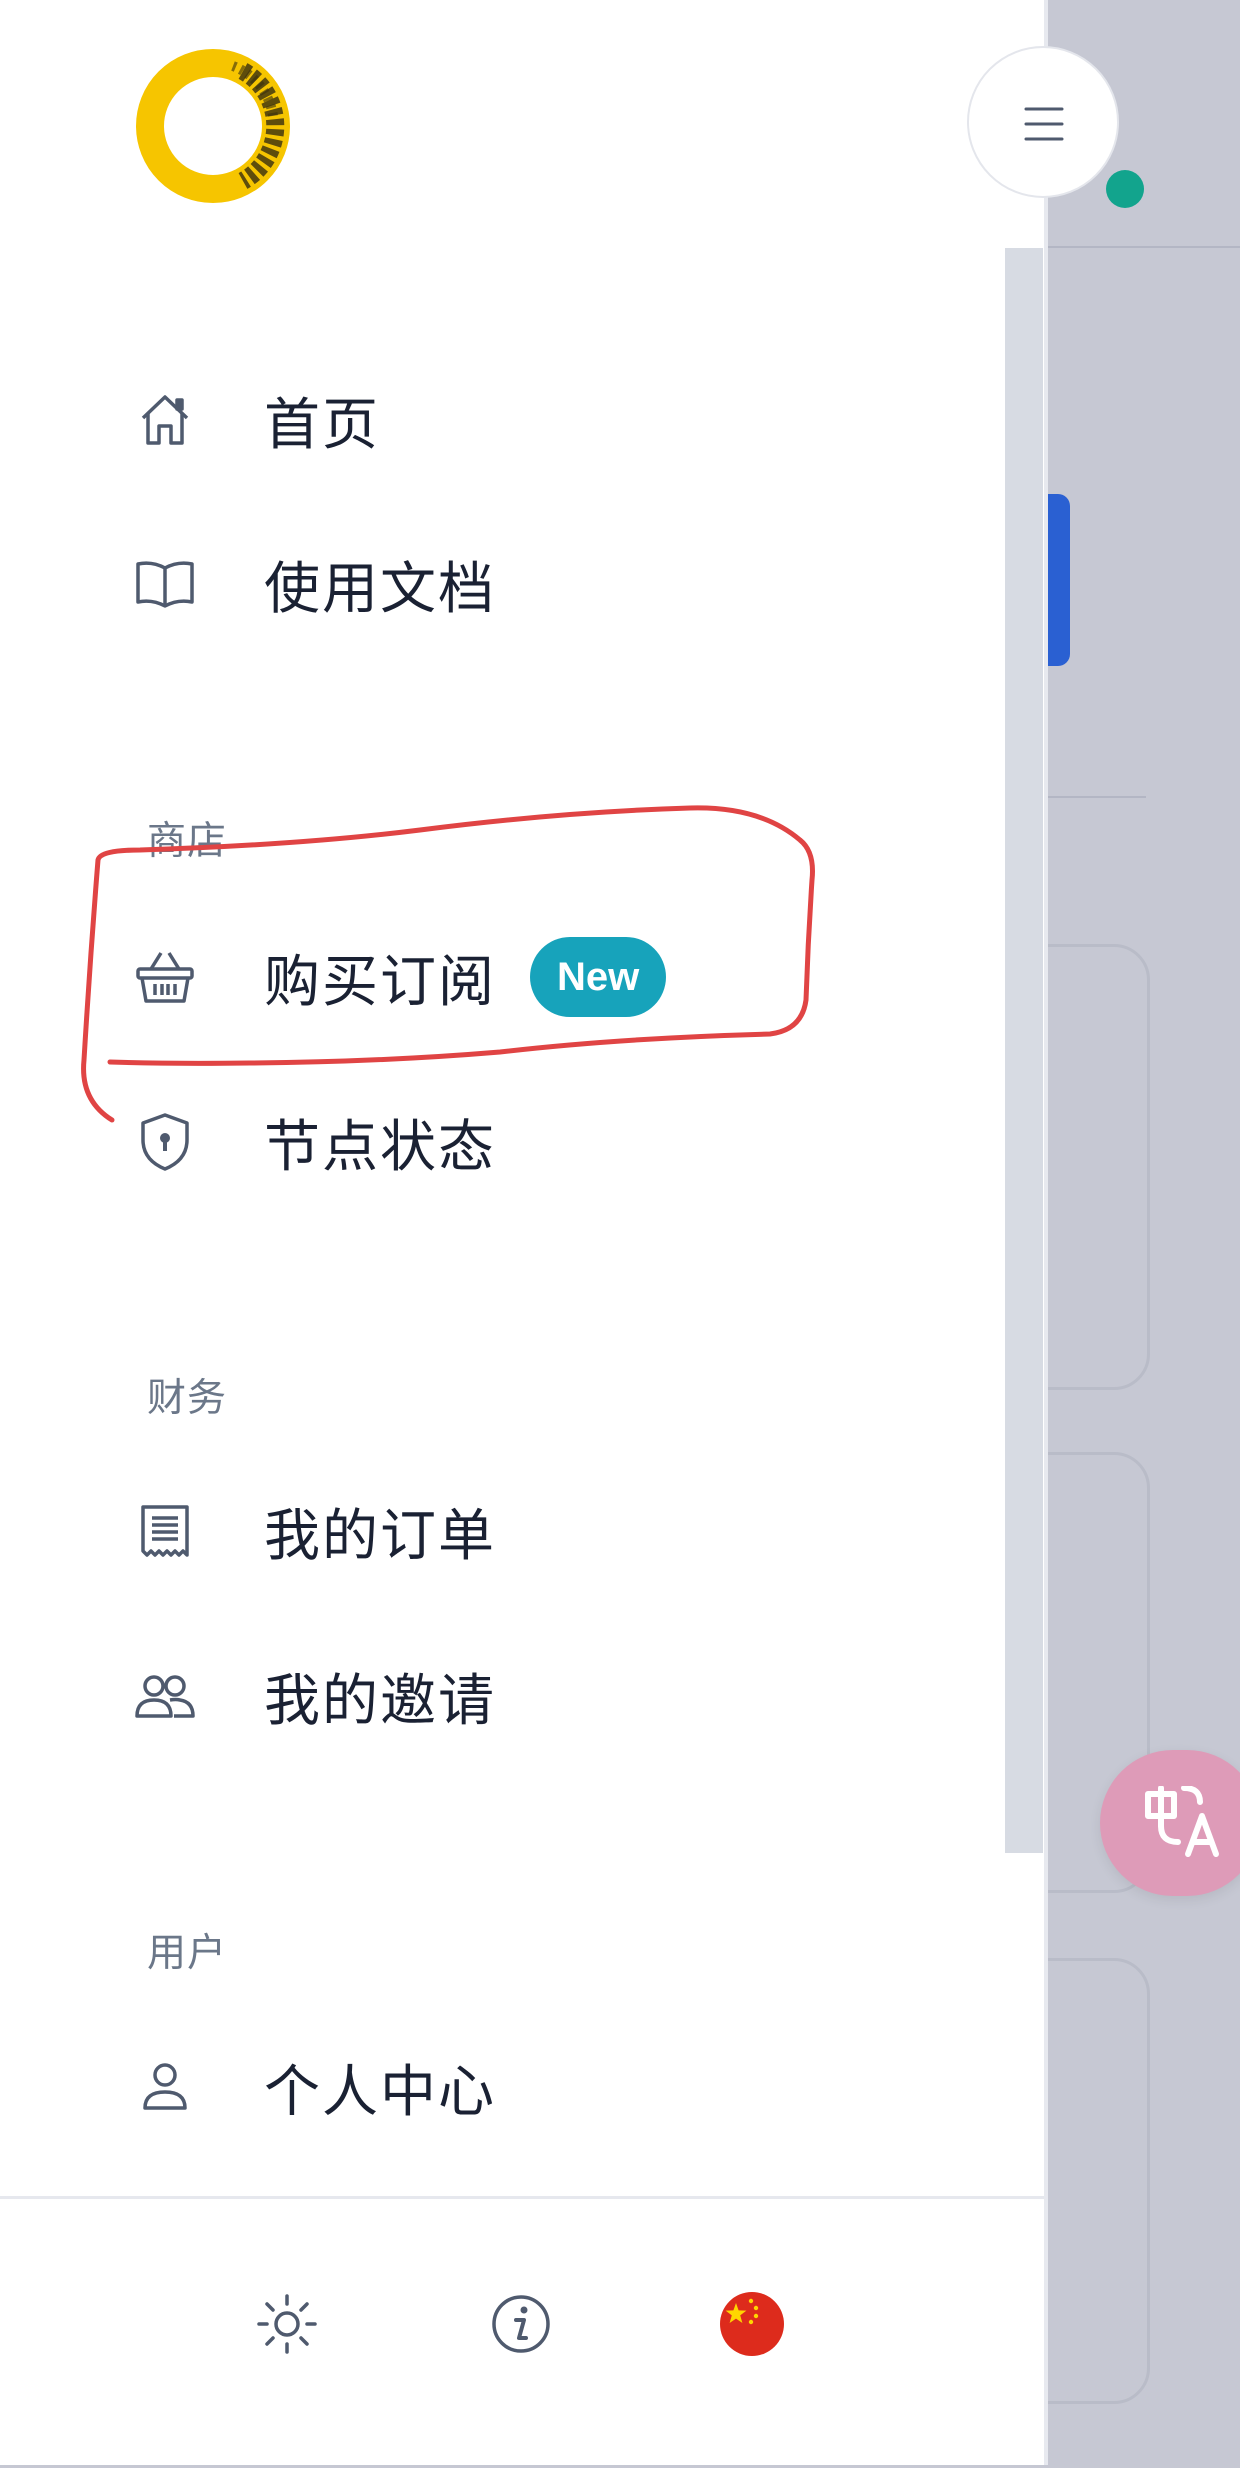 Image resolution: width=1240 pixels, height=2468 pixels. I want to click on section-title-user: 用户, so click(187, 1953).